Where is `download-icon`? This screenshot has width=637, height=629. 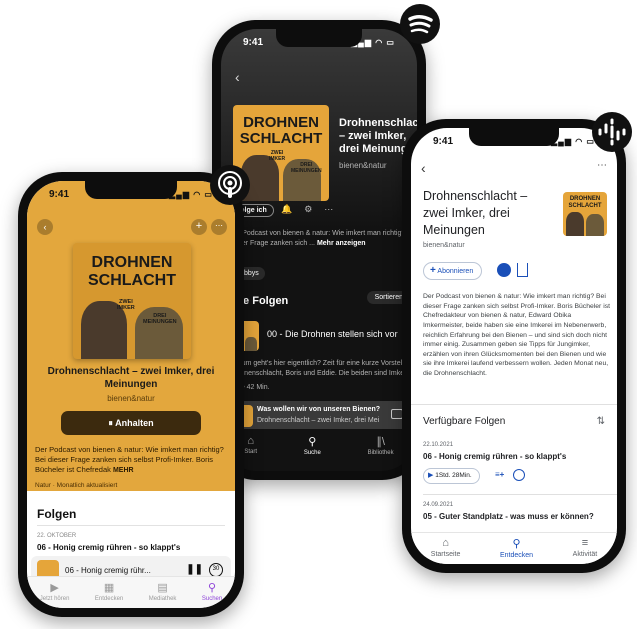 download-icon is located at coordinates (519, 475).